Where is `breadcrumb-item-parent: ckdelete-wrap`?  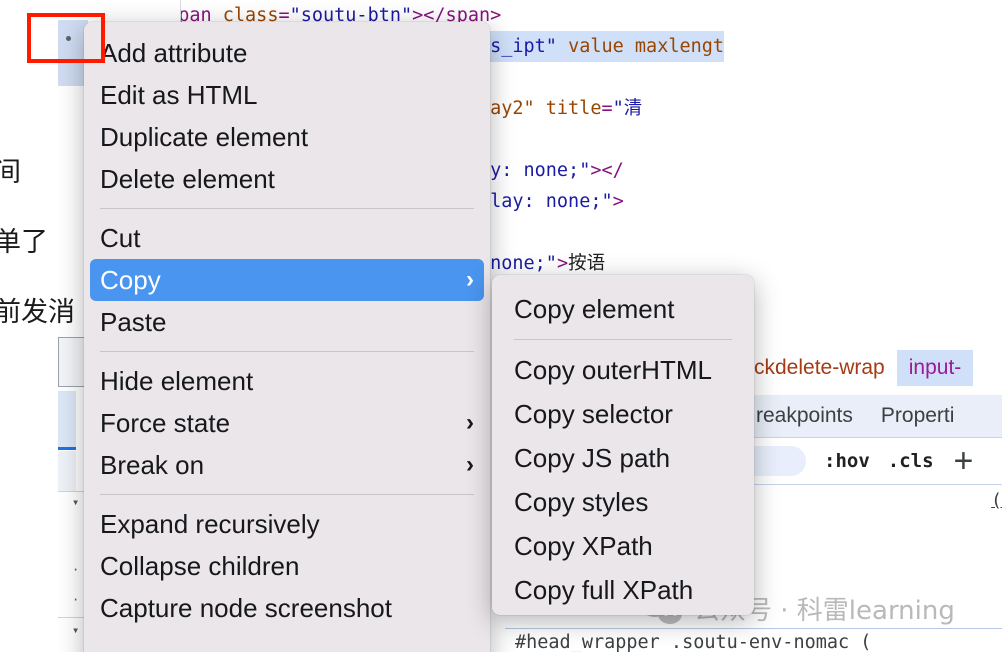 breadcrumb-item-parent: ckdelete-wrap is located at coordinates (819, 368).